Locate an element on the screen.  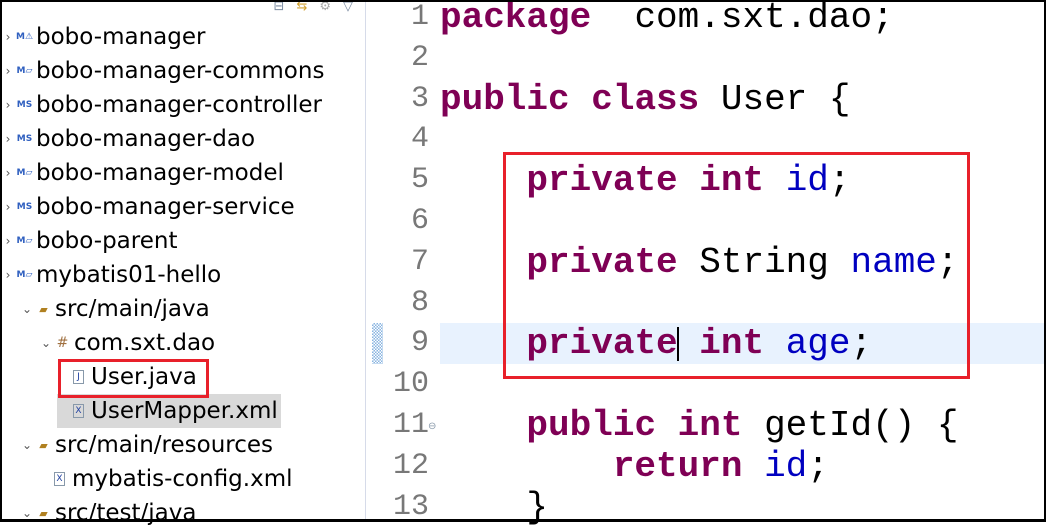
tree-item: ⌄ ▰ src/test/java is located at coordinates (107, 513).